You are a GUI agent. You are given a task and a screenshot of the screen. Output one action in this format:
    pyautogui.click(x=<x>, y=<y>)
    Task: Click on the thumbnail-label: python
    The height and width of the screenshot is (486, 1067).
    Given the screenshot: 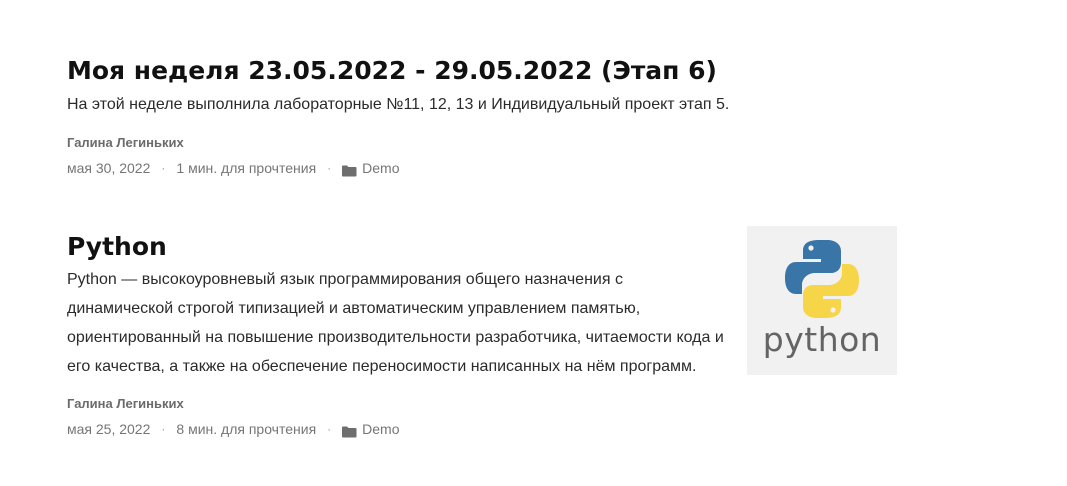 What is the action you would take?
    pyautogui.click(x=822, y=339)
    